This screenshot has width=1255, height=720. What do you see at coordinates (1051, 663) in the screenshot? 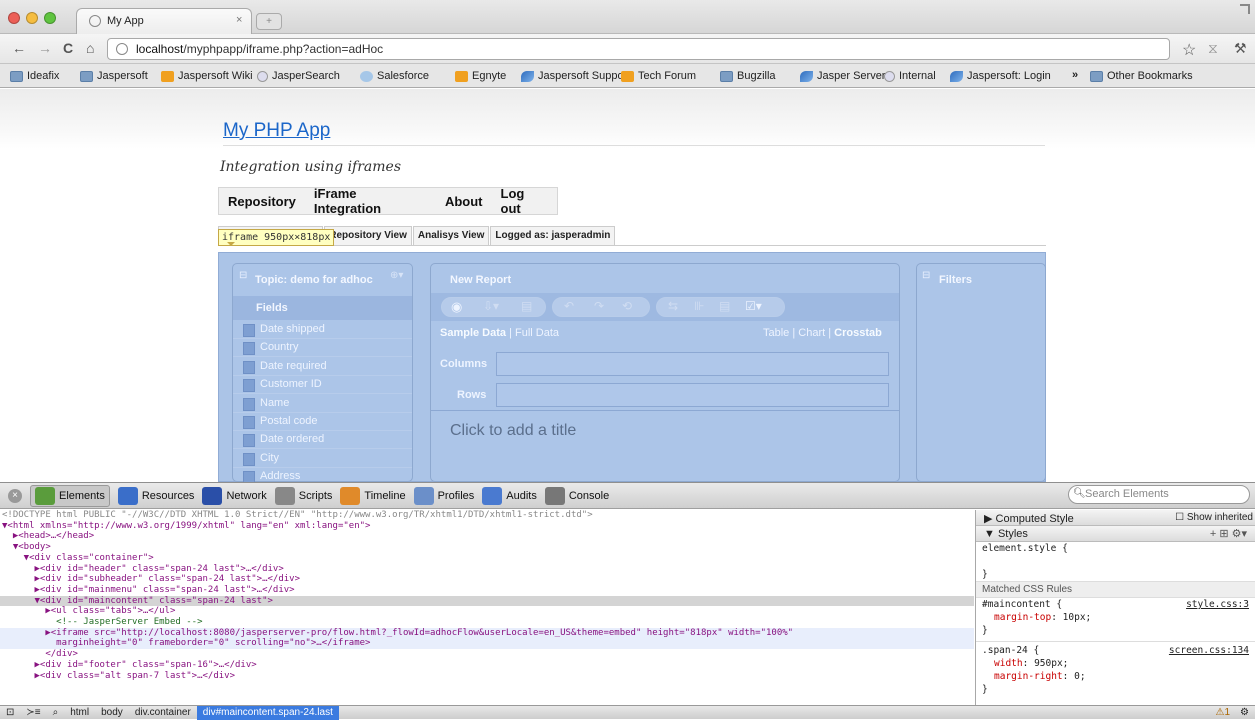
I see `css-value: 950px;` at bounding box center [1051, 663].